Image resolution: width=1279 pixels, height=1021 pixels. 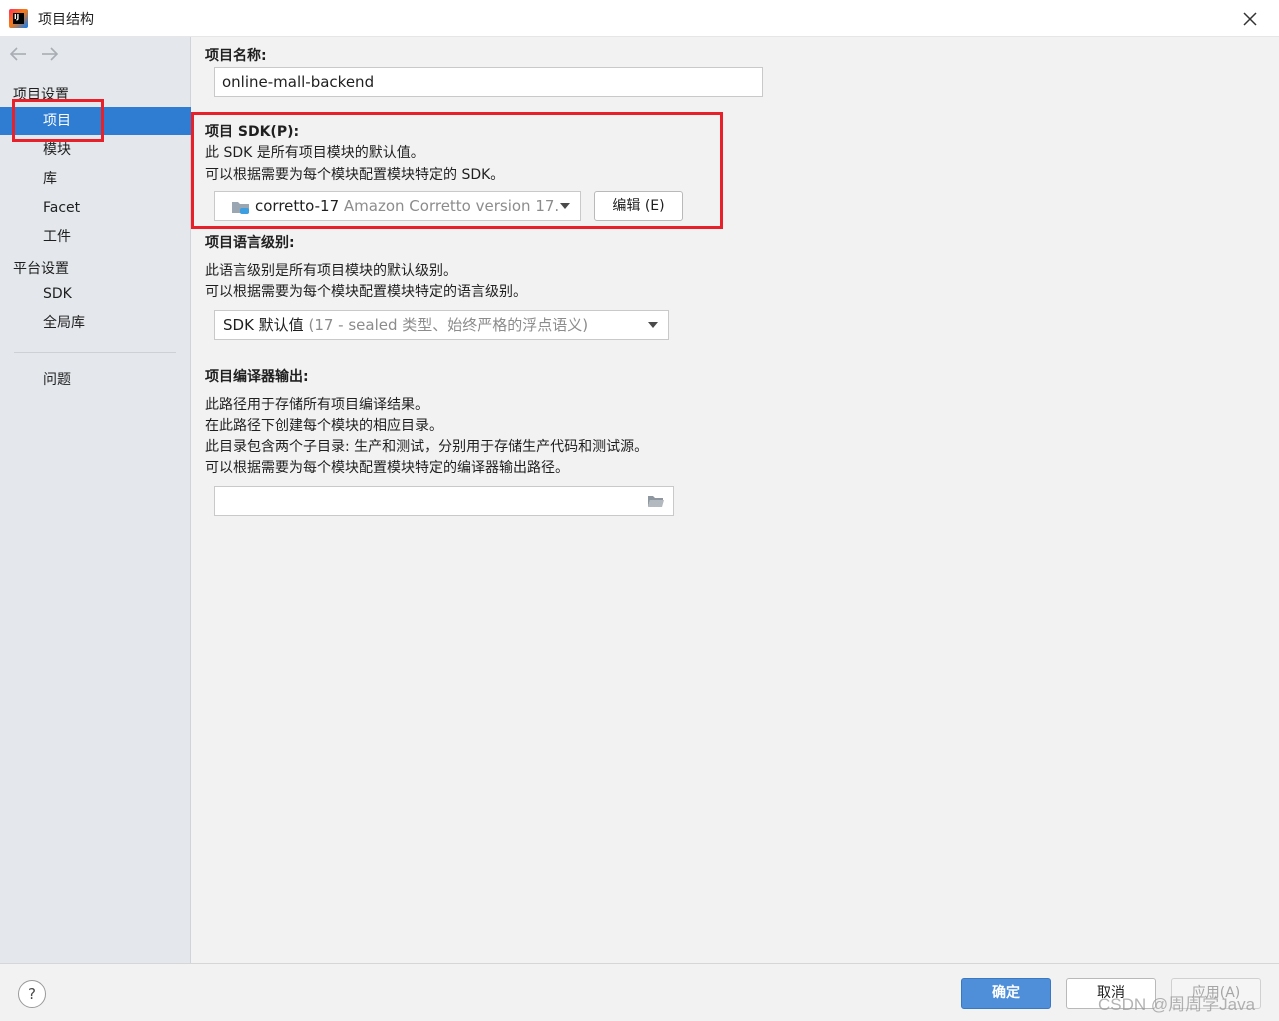 I want to click on sdk-selected-name: corretto-17, so click(x=297, y=206).